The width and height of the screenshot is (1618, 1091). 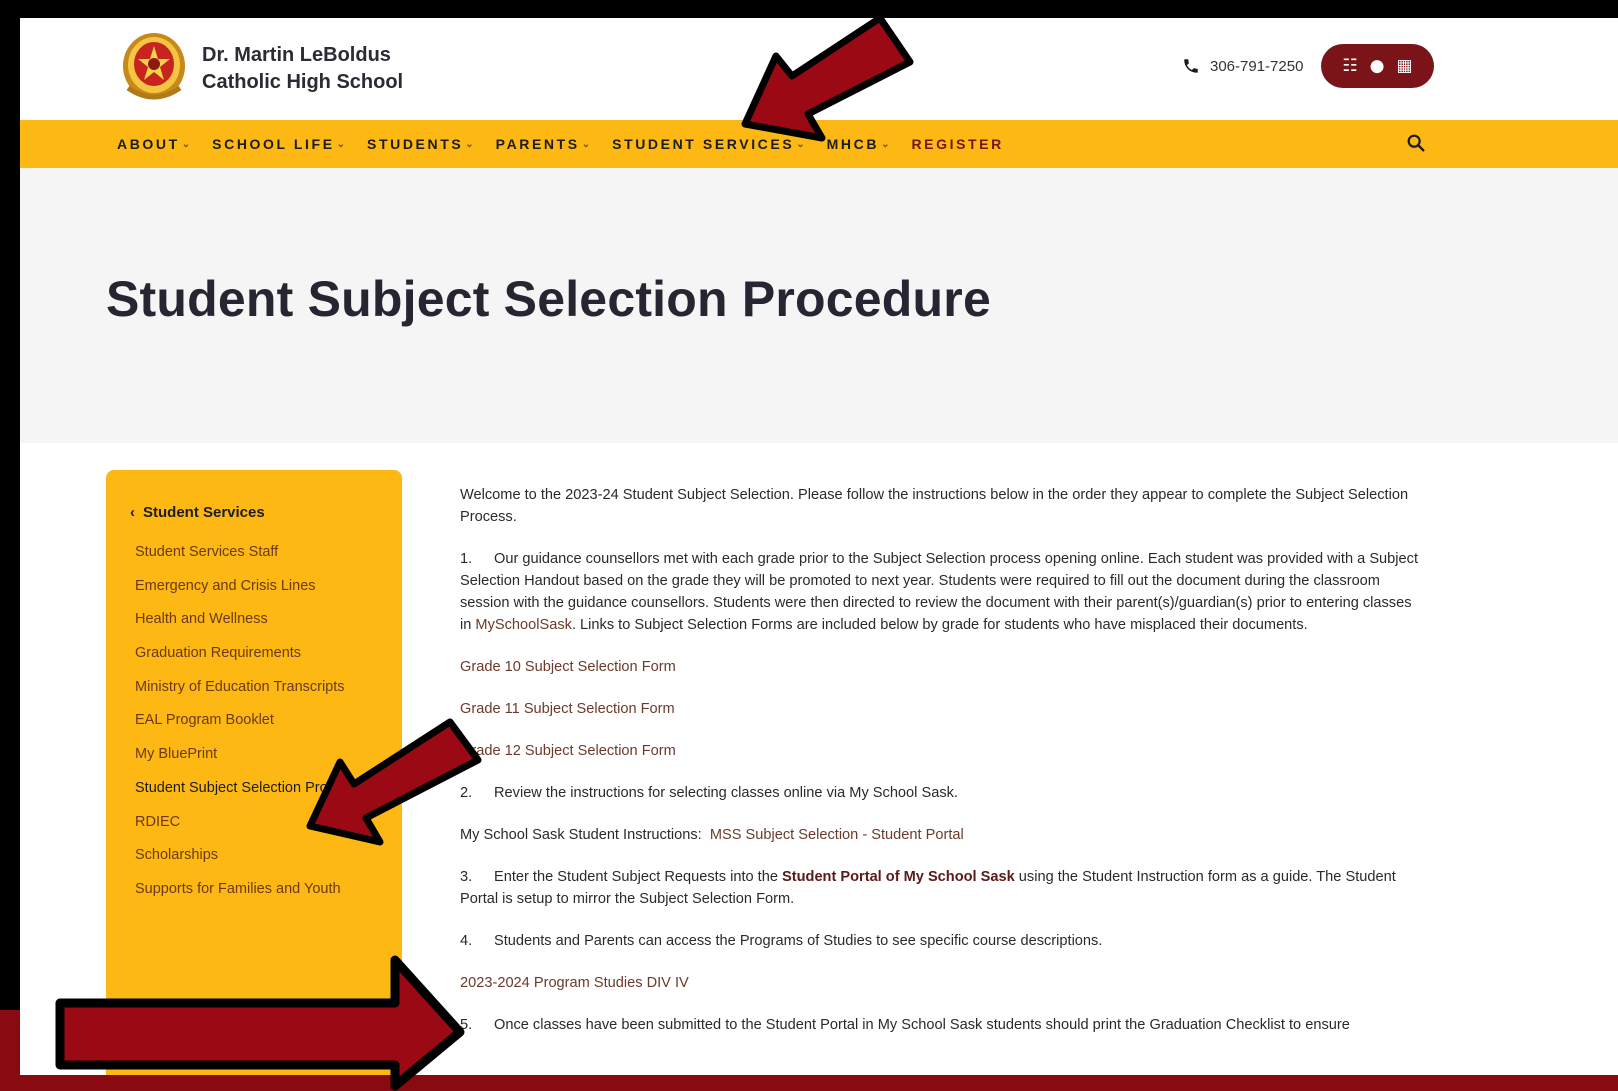 I want to click on student-portal-emphasis: Student Portal of My School Sask, so click(x=898, y=877).